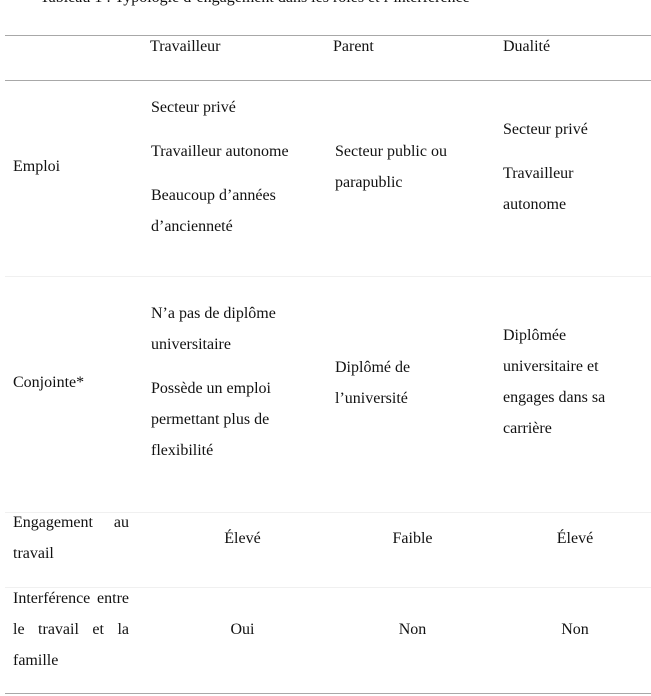 The image size is (651, 696). Describe the element at coordinates (575, 629) in the screenshot. I see `cell-dualite: Non` at that location.